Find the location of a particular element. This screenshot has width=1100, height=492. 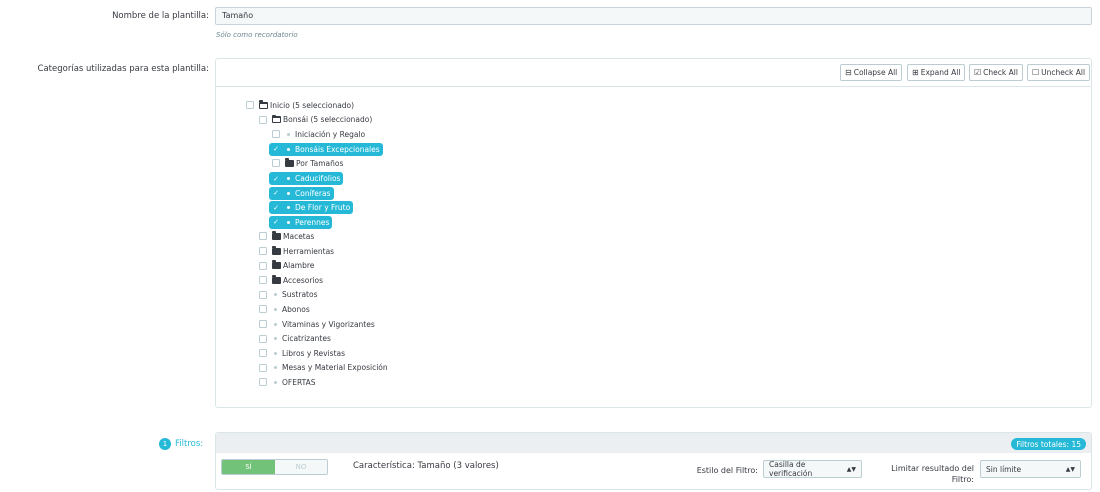

expand-all-button: ⊞ Expand All is located at coordinates (936, 72).